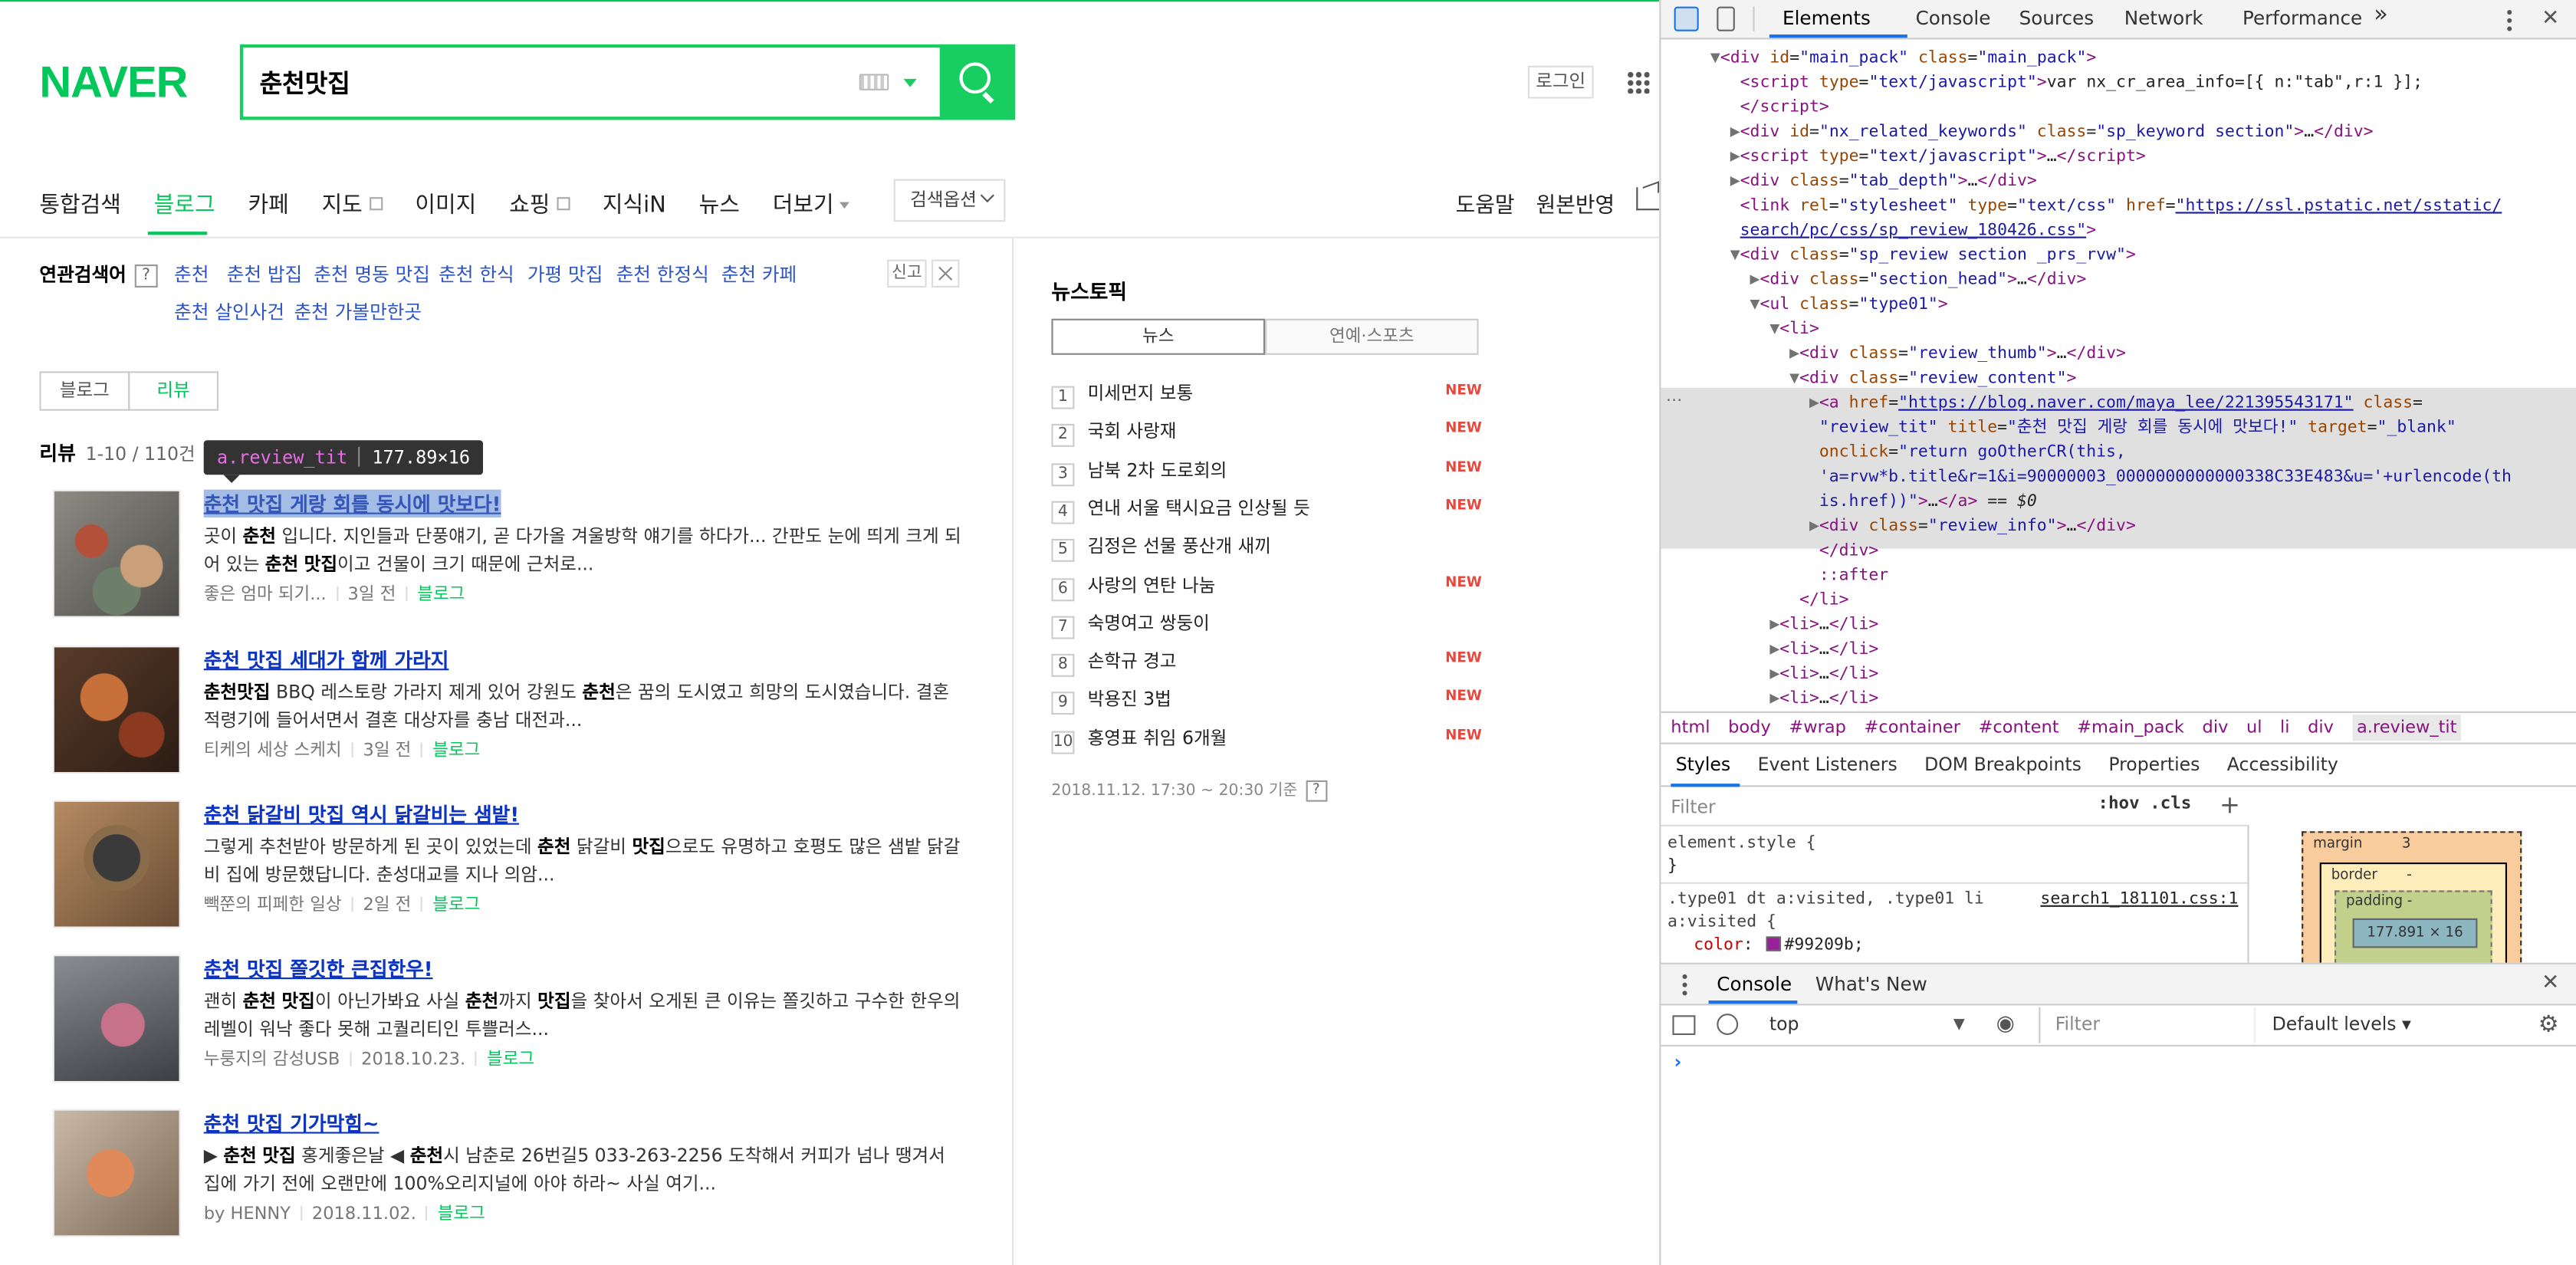 The width and height of the screenshot is (2576, 1265). Describe the element at coordinates (1726, 18) in the screenshot. I see `device-toggle-icon` at that location.